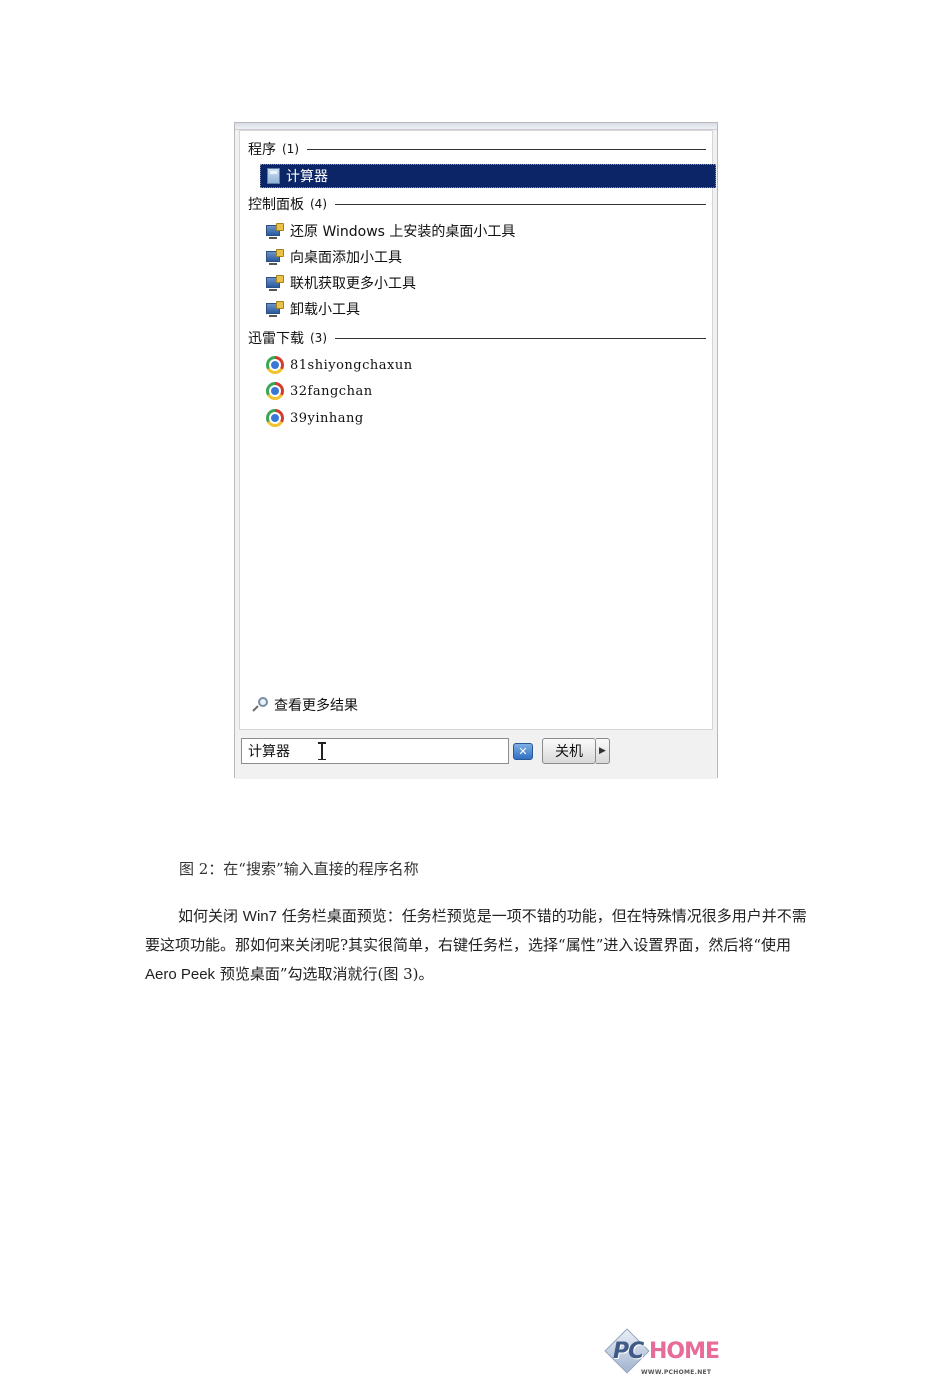 Image resolution: width=950 pixels, height=1385 pixels. What do you see at coordinates (273, 176) in the screenshot?
I see `calculator-icon` at bounding box center [273, 176].